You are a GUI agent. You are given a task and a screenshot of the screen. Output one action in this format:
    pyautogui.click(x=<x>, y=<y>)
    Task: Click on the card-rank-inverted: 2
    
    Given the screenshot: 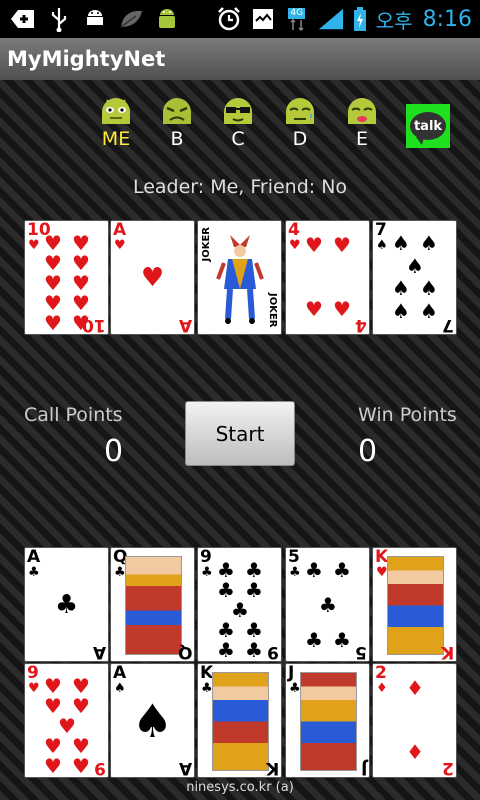 What is the action you would take?
    pyautogui.click(x=448, y=768)
    